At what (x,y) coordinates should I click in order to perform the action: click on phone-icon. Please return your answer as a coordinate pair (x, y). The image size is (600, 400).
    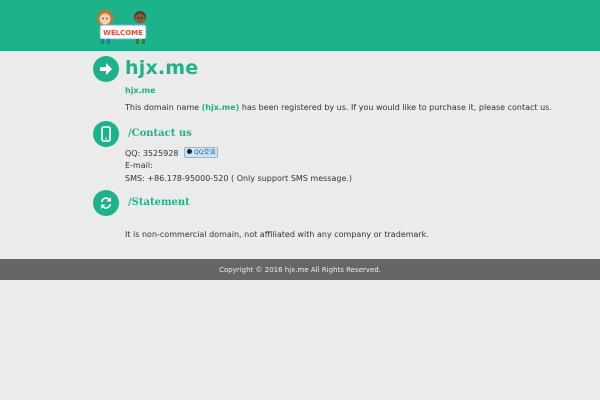
    Looking at the image, I should click on (106, 134).